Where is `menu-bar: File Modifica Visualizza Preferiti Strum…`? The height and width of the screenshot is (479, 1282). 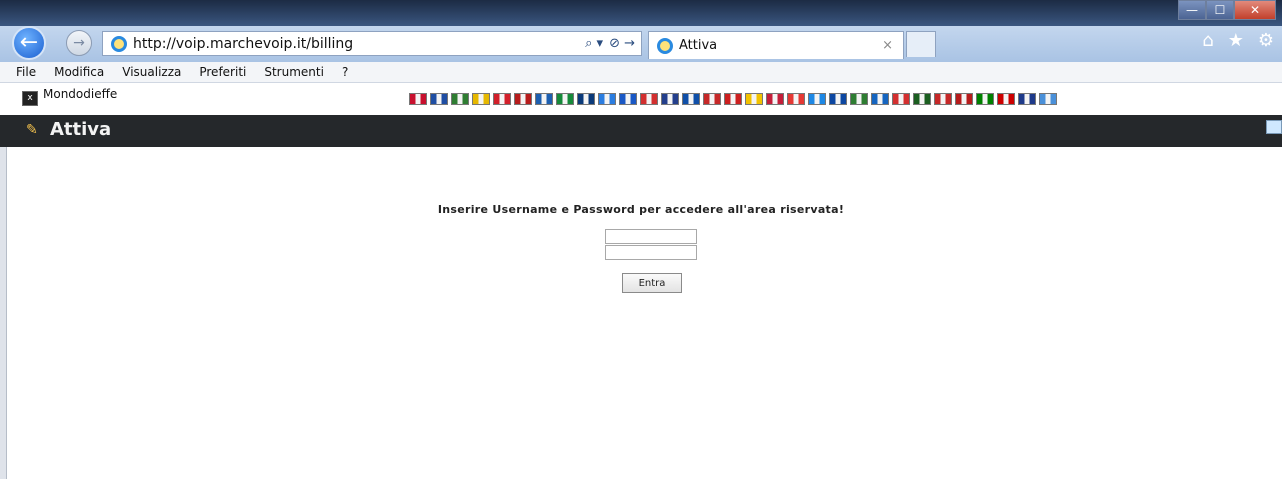
menu-bar: File Modifica Visualizza Preferiti Strum… is located at coordinates (641, 72).